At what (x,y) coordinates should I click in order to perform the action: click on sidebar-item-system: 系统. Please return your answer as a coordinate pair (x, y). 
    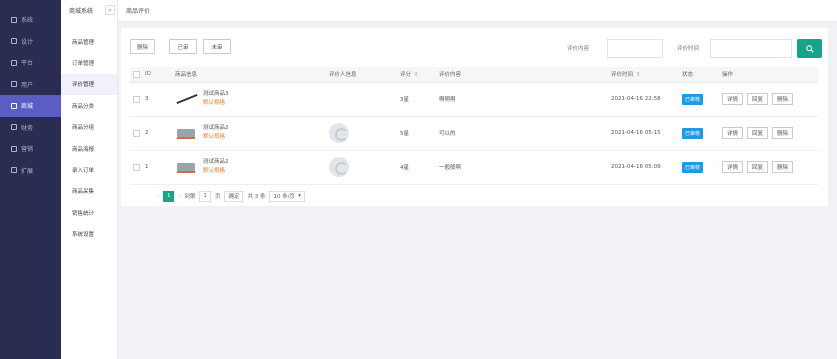
    Looking at the image, I should click on (30, 20).